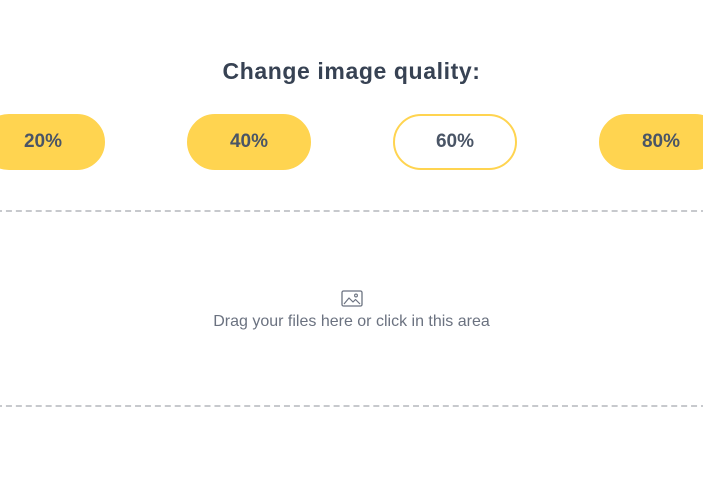 Image resolution: width=703 pixels, height=480 pixels. What do you see at coordinates (455, 142) in the screenshot?
I see `quality-option-60: 60%` at bounding box center [455, 142].